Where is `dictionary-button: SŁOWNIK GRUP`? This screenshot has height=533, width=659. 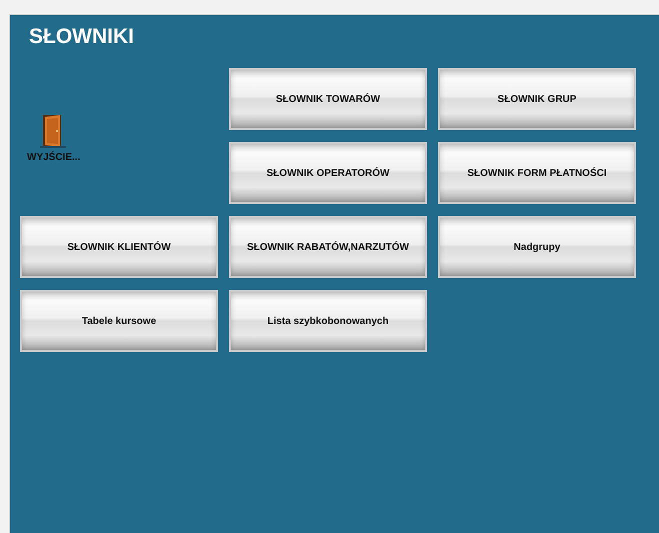
dictionary-button: SŁOWNIK GRUP is located at coordinates (537, 99).